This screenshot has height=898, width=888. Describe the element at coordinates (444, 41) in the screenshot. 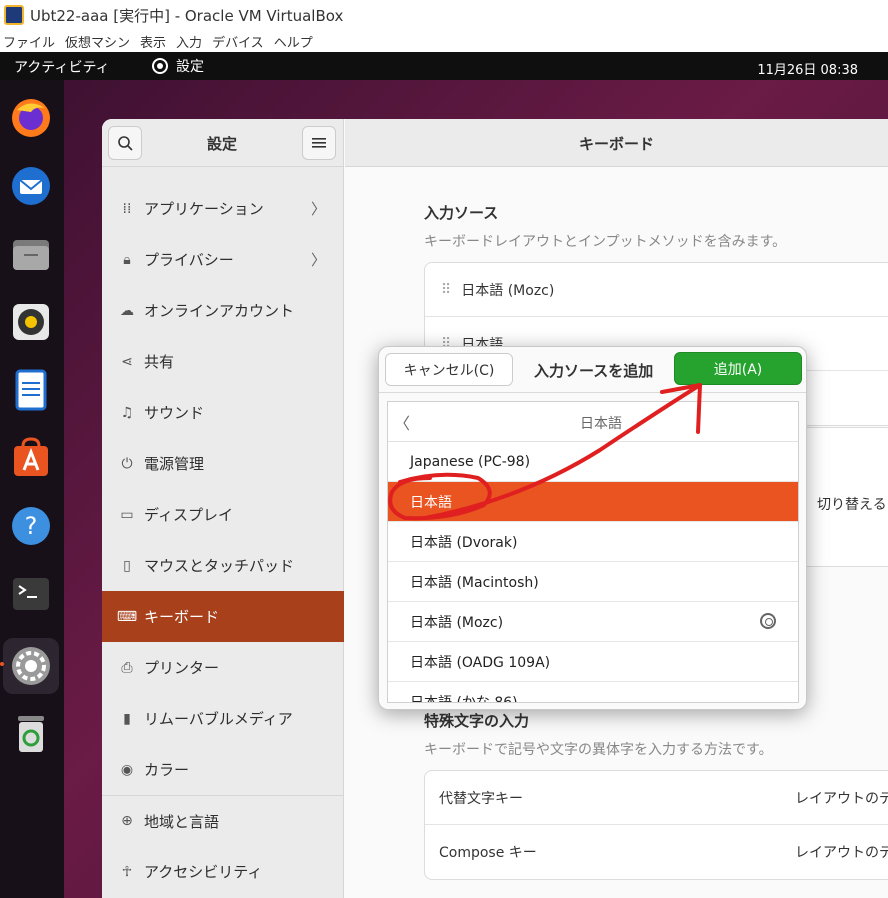

I see `vbox-menubar: ファイル 仮想マシン 表示 入力 デバイス ヘルプ` at that location.